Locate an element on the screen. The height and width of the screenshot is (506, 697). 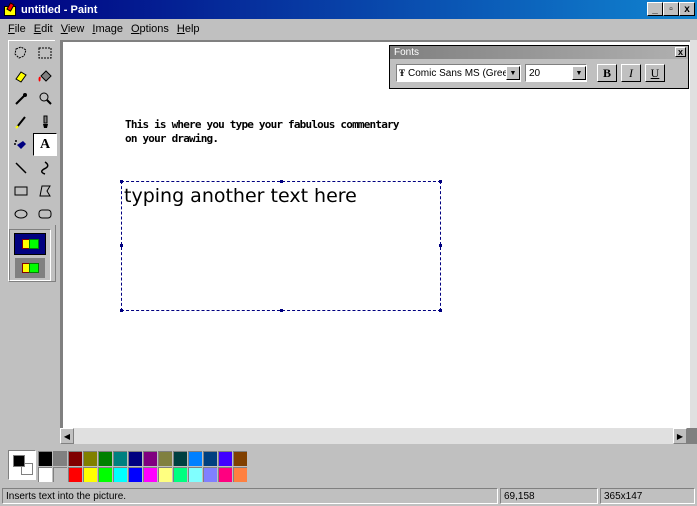
font-size-value: 20 is located at coordinates (535, 73).